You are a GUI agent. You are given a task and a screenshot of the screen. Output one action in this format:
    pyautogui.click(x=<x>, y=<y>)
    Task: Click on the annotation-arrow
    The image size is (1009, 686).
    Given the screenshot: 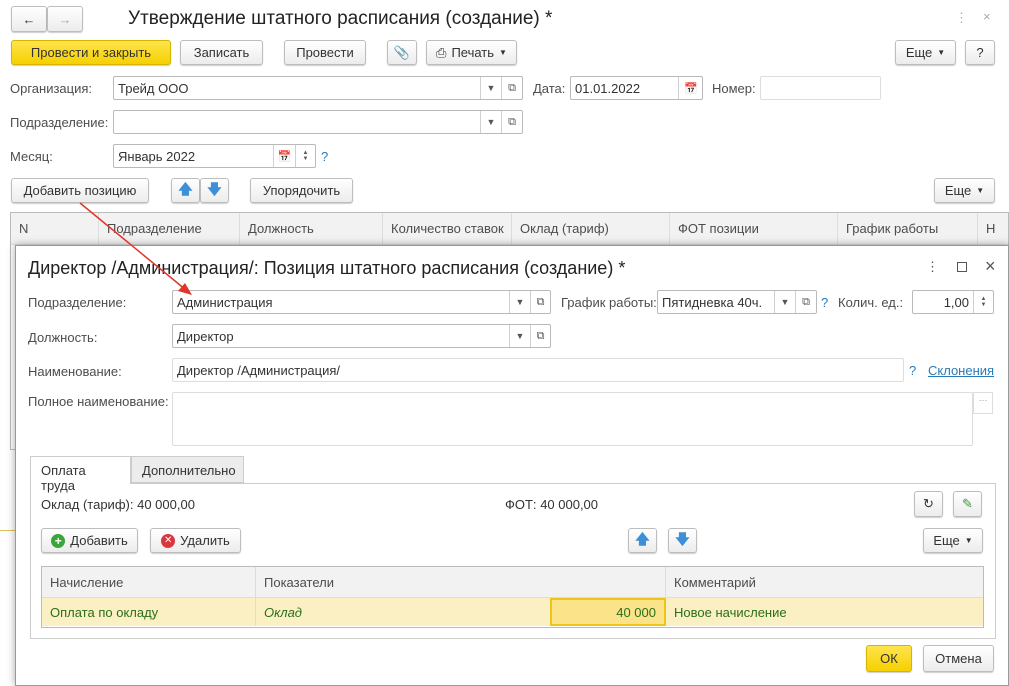 What is the action you would take?
    pyautogui.click(x=135, y=248)
    